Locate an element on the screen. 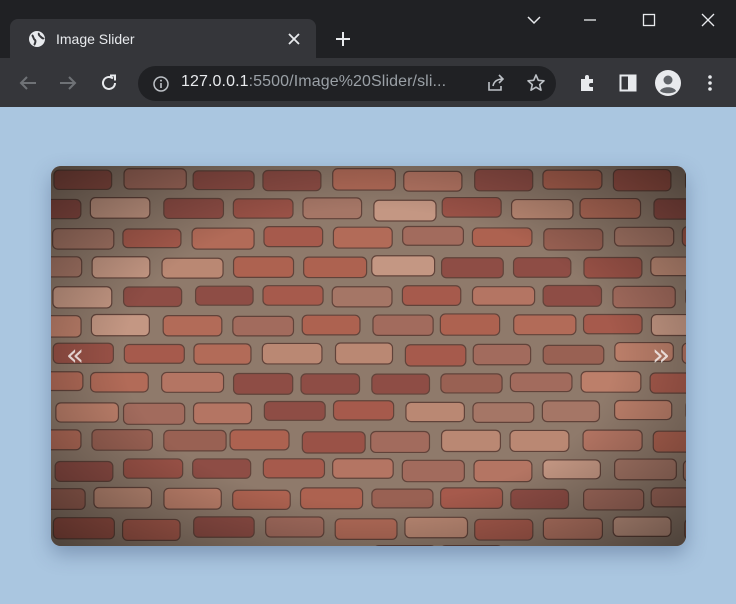  more-menu-icon is located at coordinates (710, 83).